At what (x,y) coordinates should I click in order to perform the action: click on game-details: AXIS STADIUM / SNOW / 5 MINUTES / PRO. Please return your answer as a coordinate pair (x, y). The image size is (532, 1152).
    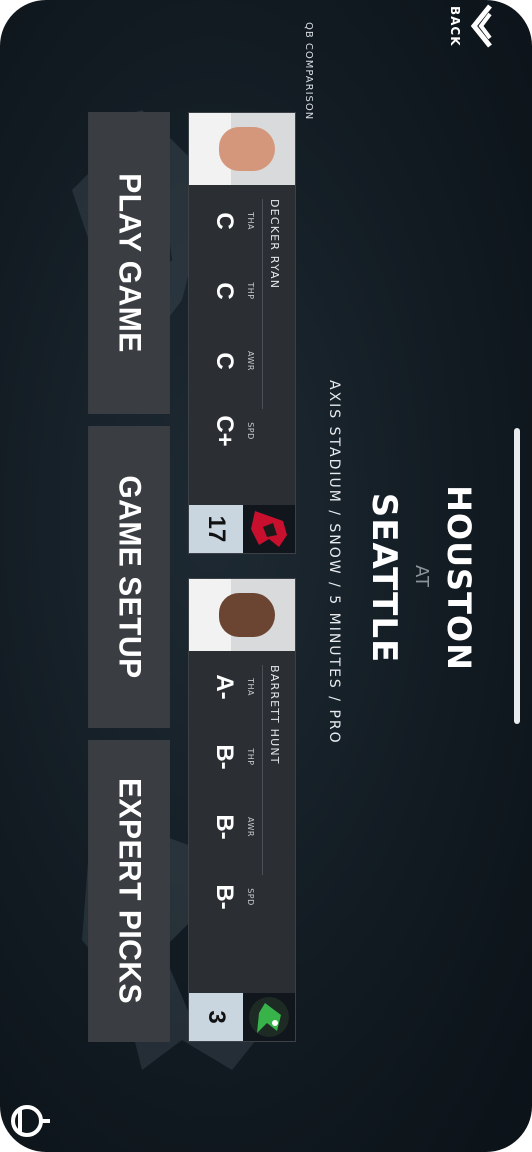
    Looking at the image, I should click on (334, 562).